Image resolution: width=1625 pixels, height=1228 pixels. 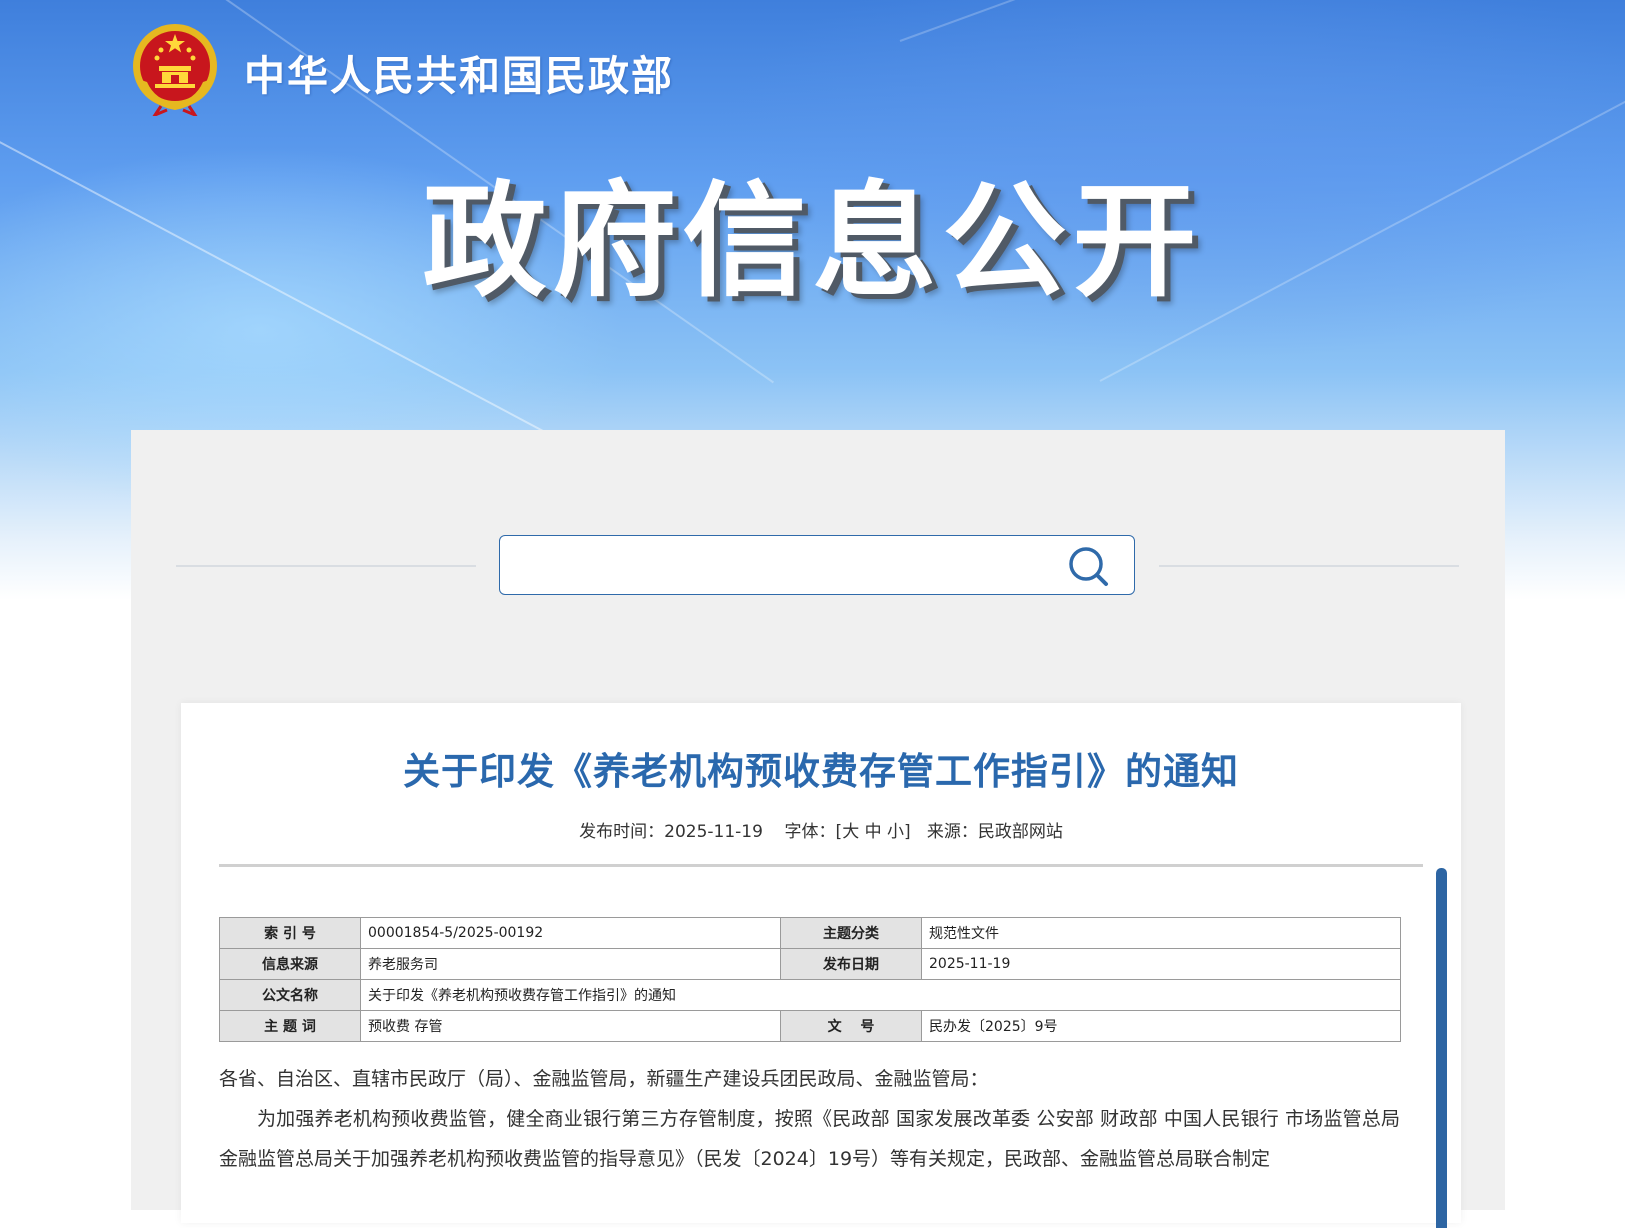 I want to click on publish-date-label: 发布日期, so click(x=851, y=964).